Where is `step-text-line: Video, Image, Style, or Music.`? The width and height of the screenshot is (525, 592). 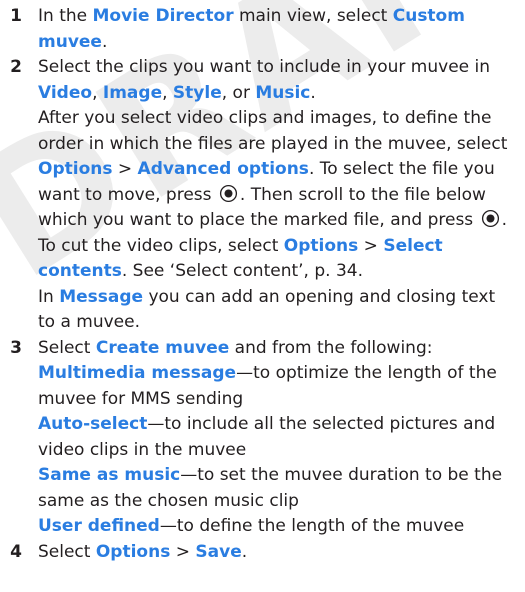 step-text-line: Video, Image, Style, or Music. is located at coordinates (277, 94).